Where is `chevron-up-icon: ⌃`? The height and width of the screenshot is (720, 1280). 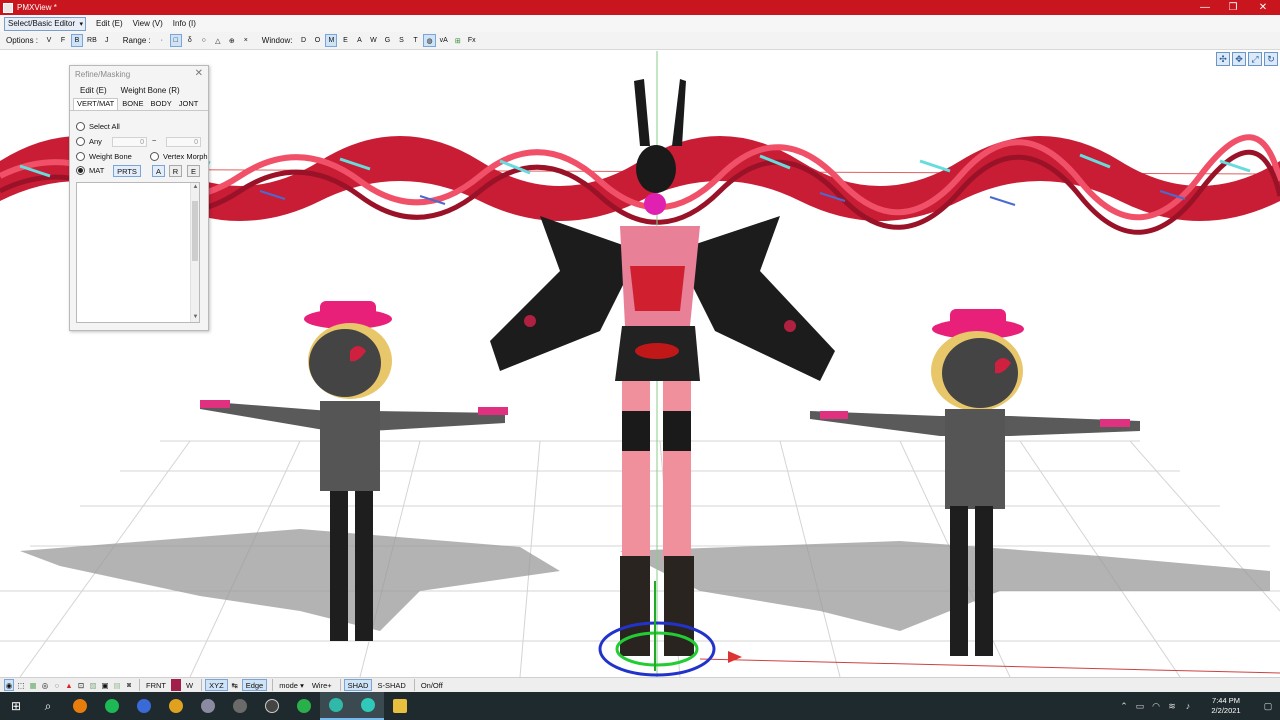 chevron-up-icon: ⌃ is located at coordinates (1124, 706).